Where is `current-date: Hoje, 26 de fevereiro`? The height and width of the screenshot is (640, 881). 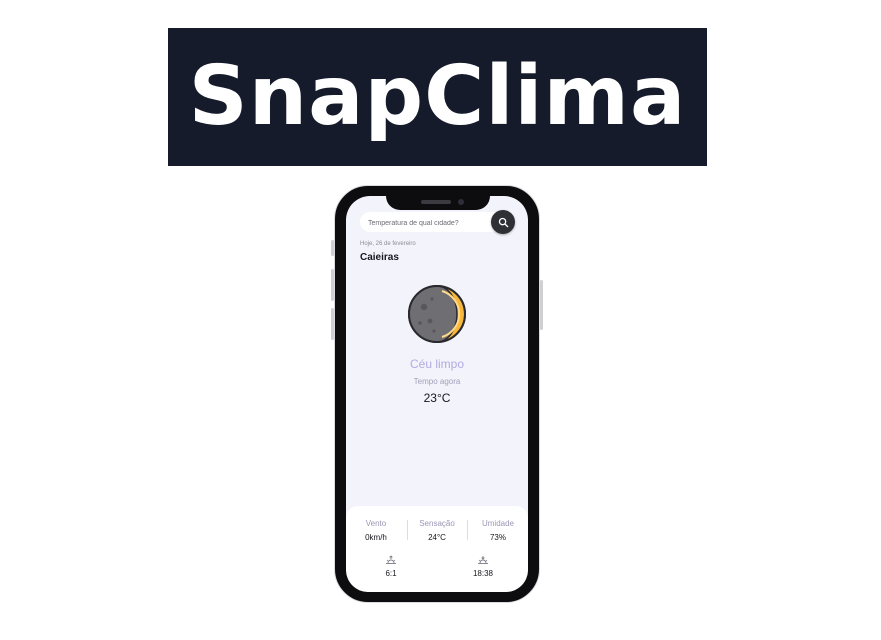
current-date: Hoje, 26 de fevereiro is located at coordinates (388, 244).